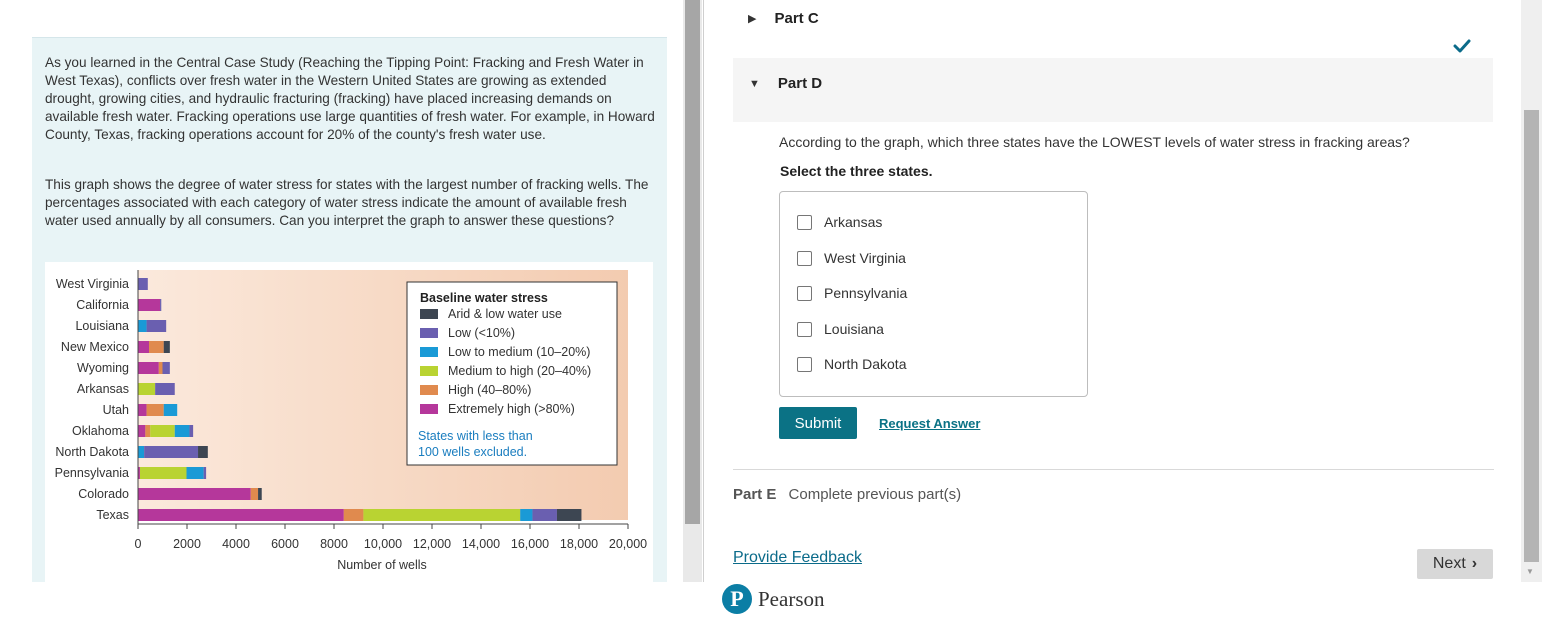 This screenshot has height=617, width=1563. What do you see at coordinates (791, 598) in the screenshot?
I see `pearson-wordmark: Pearson` at bounding box center [791, 598].